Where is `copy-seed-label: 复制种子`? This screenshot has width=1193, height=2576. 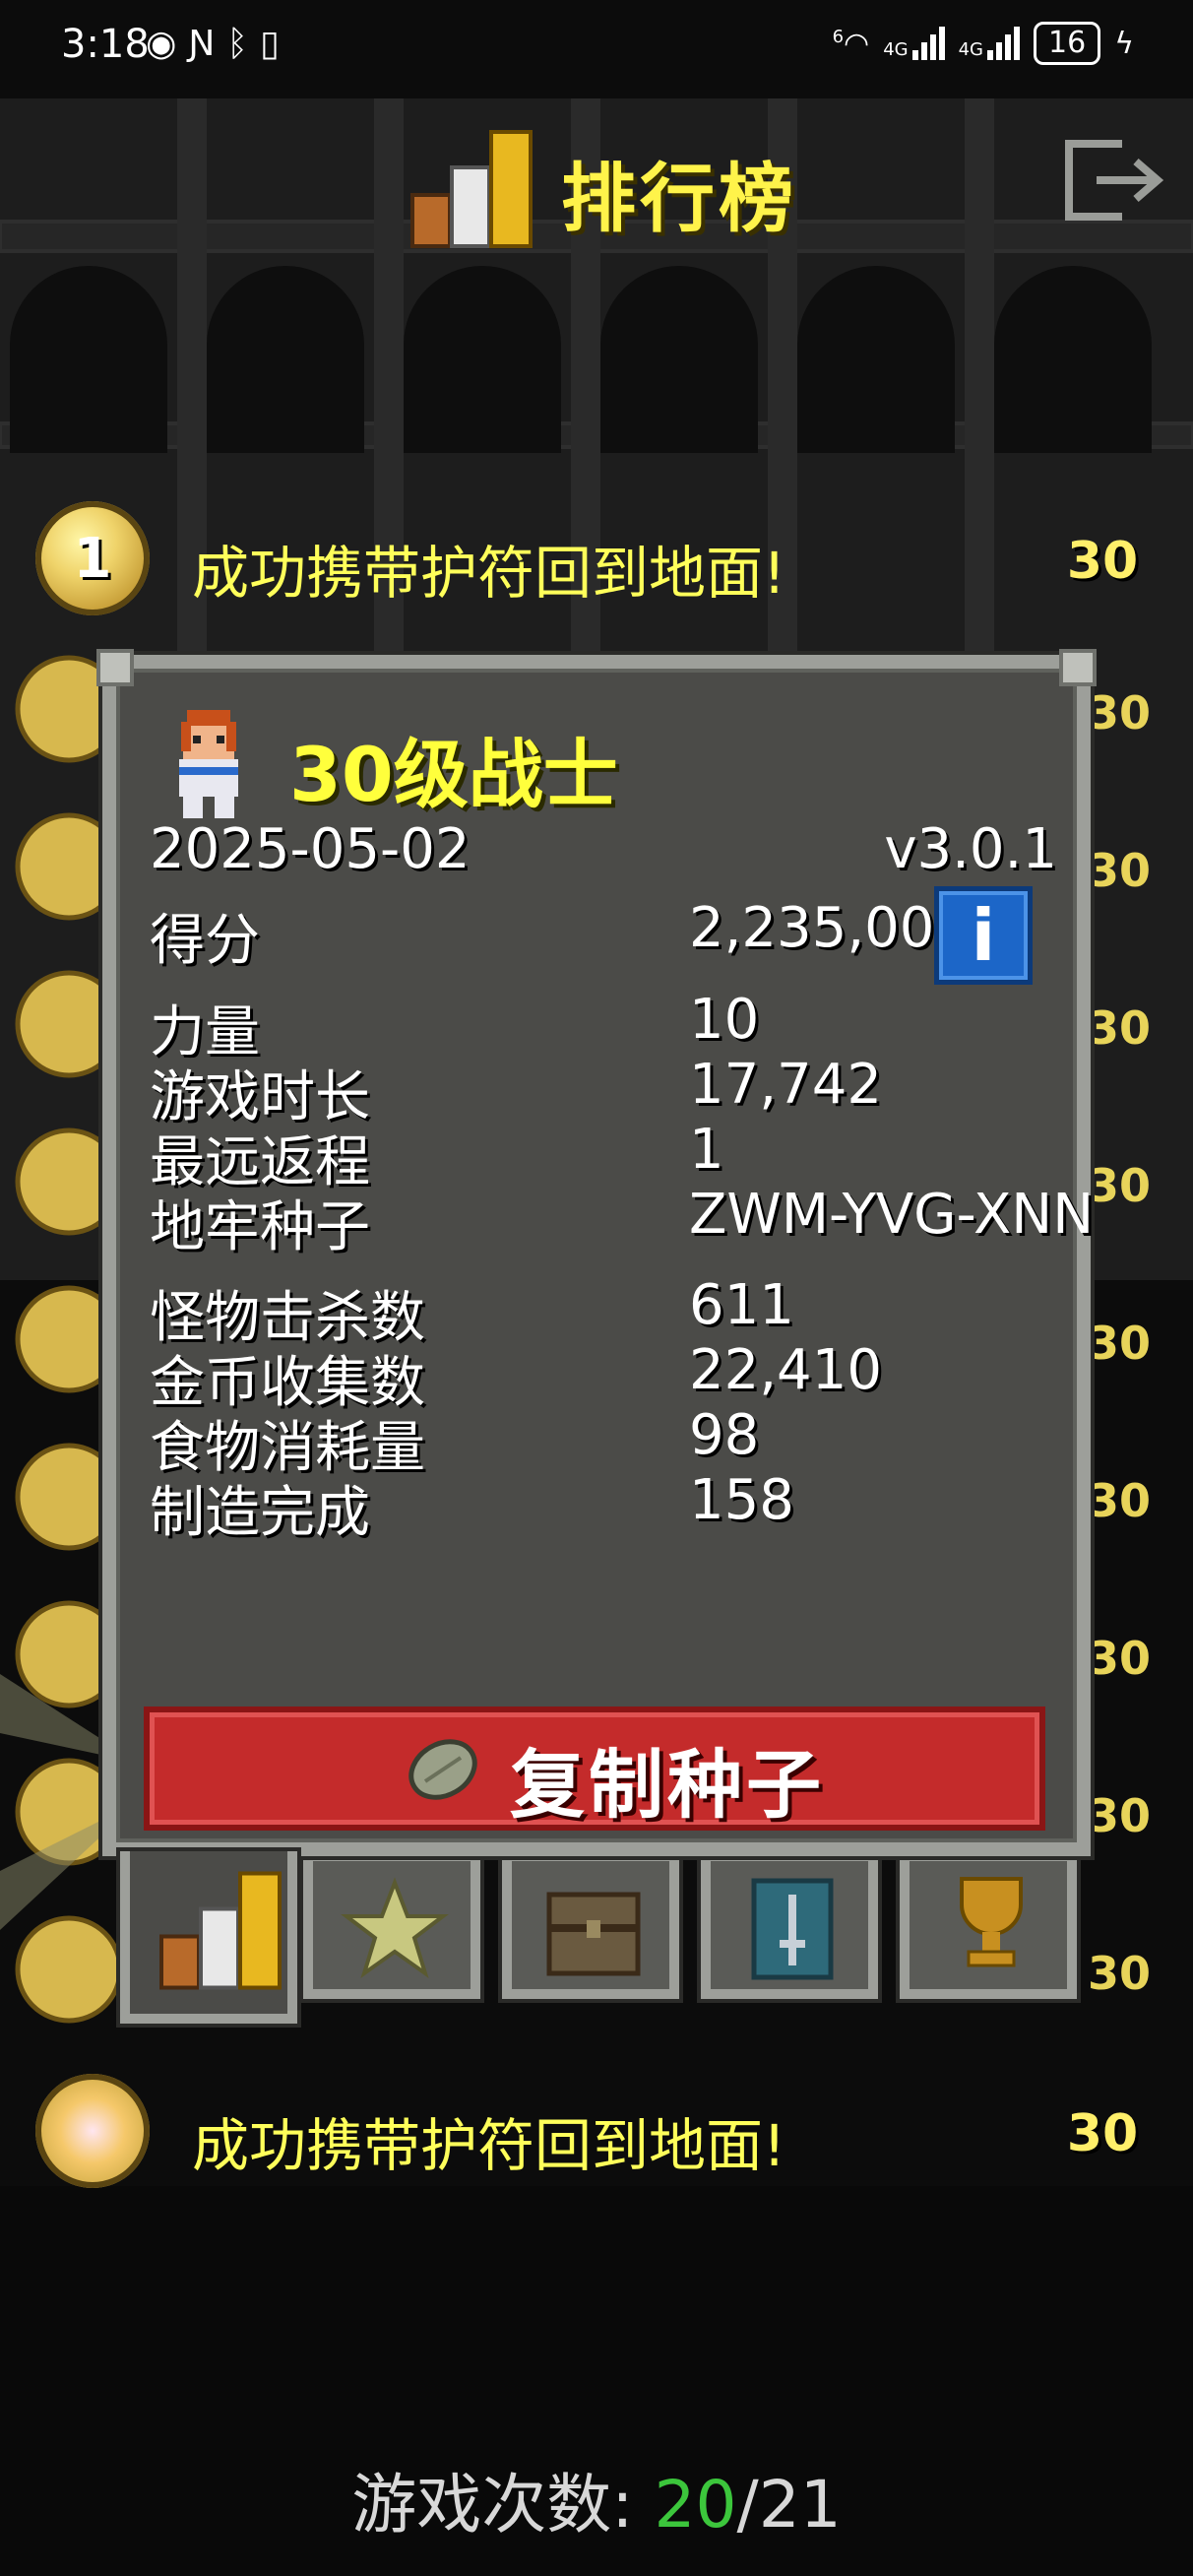 copy-seed-label: 复制种子 is located at coordinates (667, 1785).